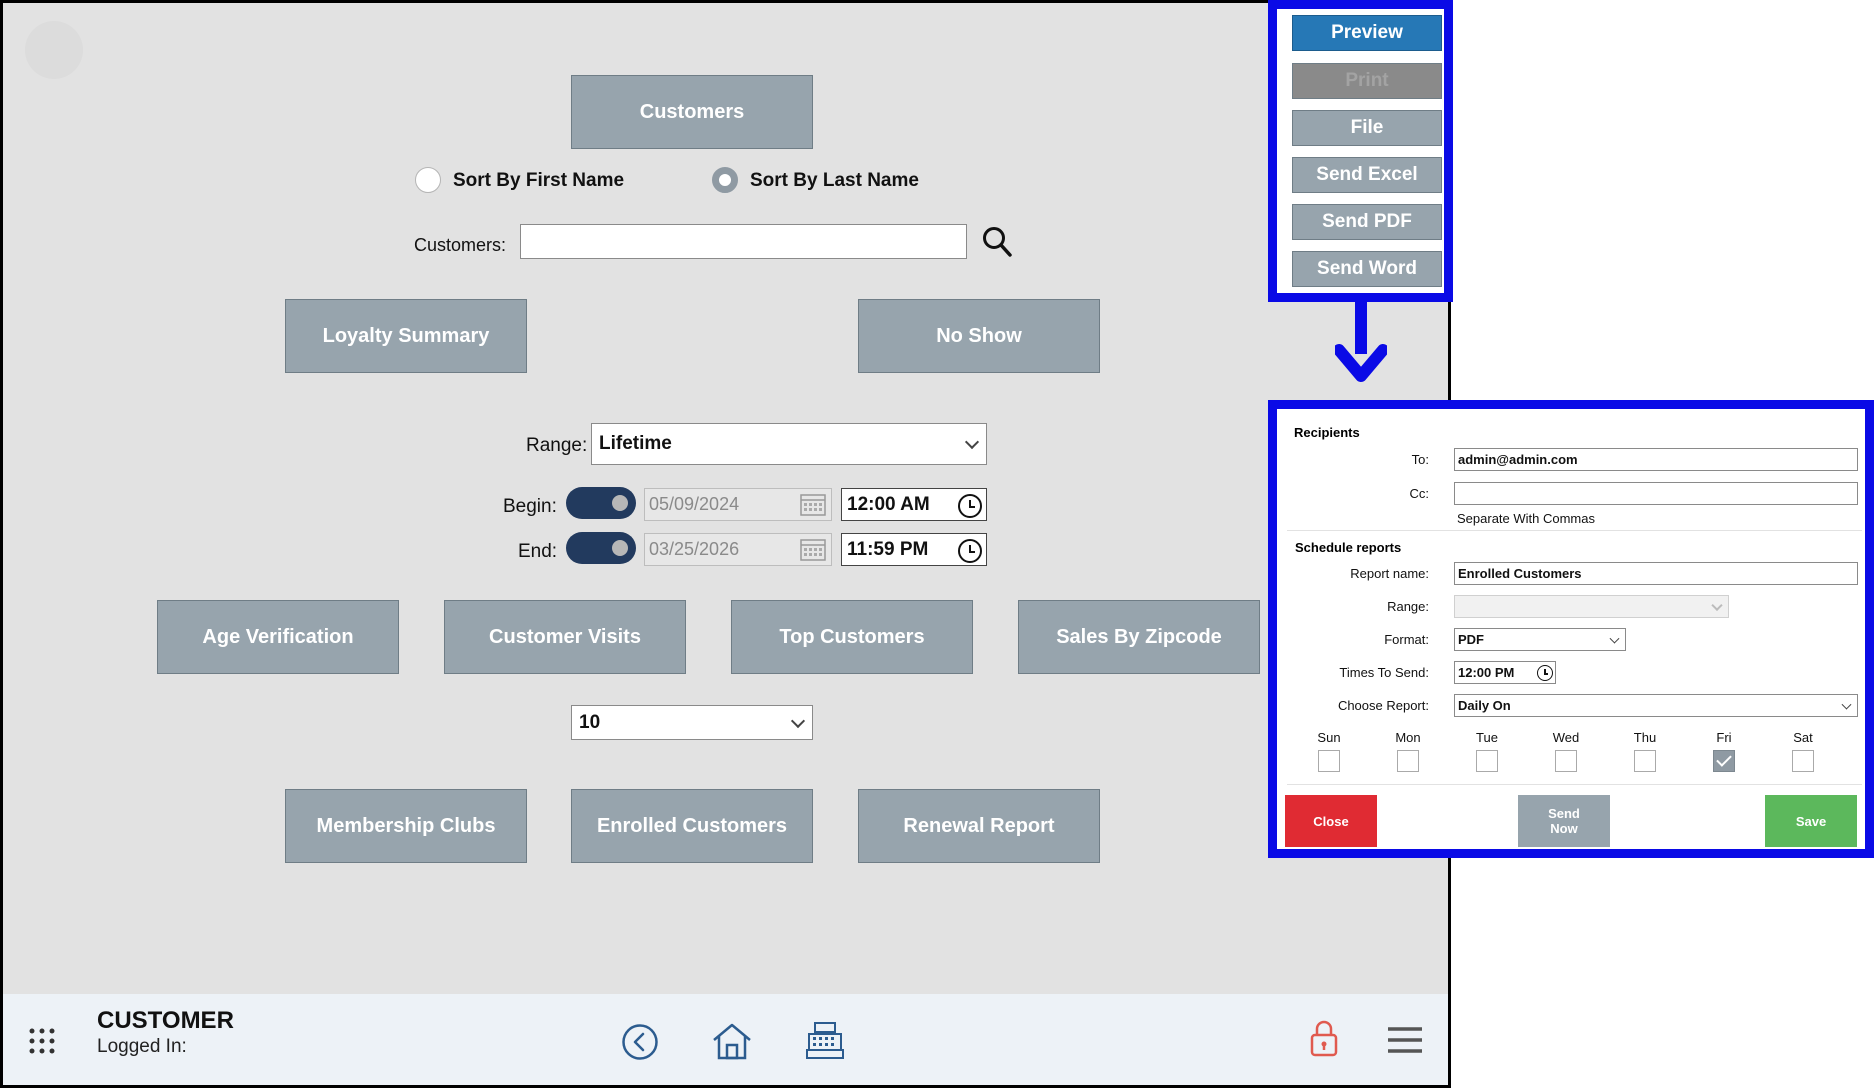  I want to click on range-select: Lifetime, so click(789, 444).